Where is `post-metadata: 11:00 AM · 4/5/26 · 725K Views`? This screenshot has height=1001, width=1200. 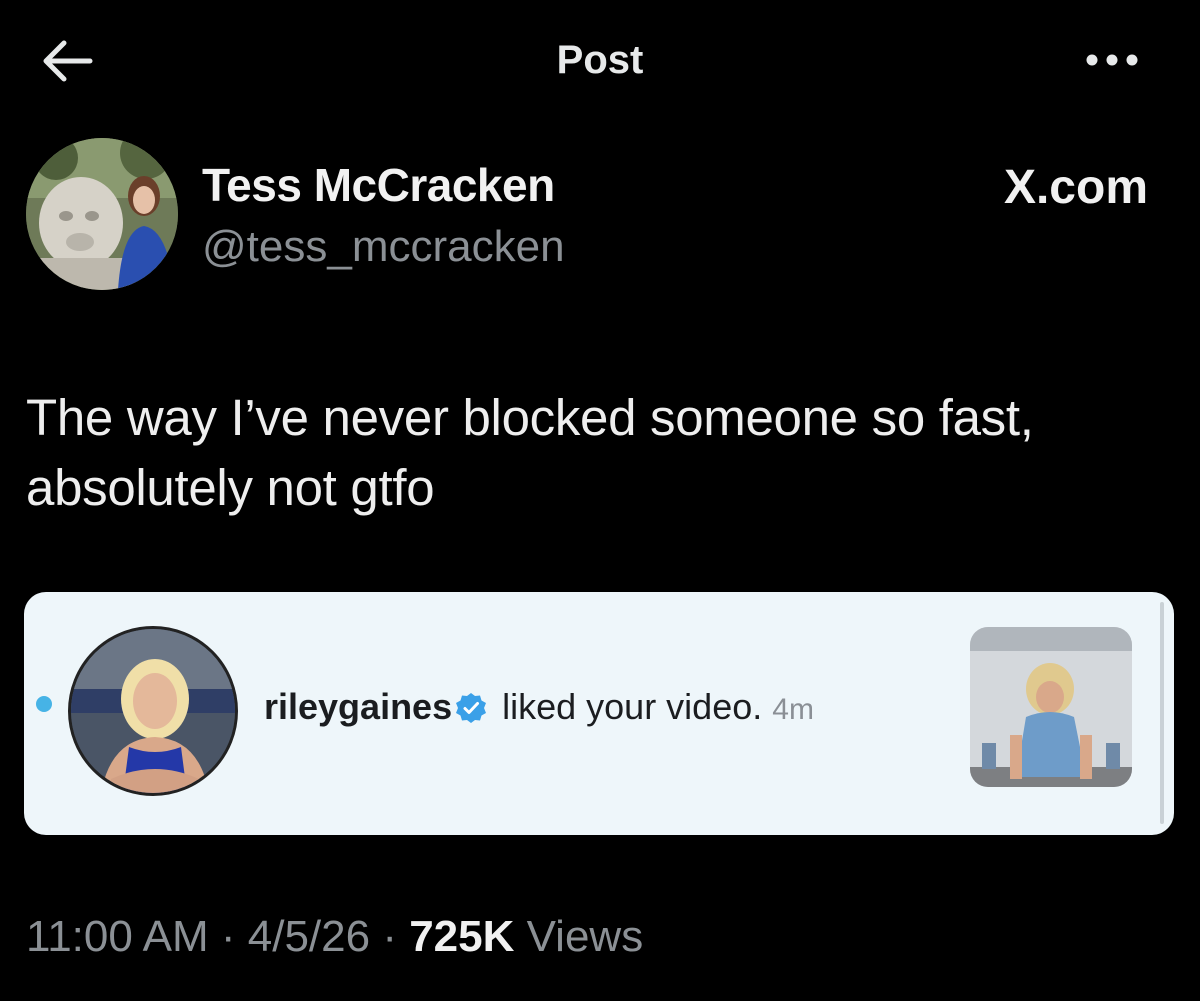 post-metadata: 11:00 AM · 4/5/26 · 725K Views is located at coordinates (334, 937).